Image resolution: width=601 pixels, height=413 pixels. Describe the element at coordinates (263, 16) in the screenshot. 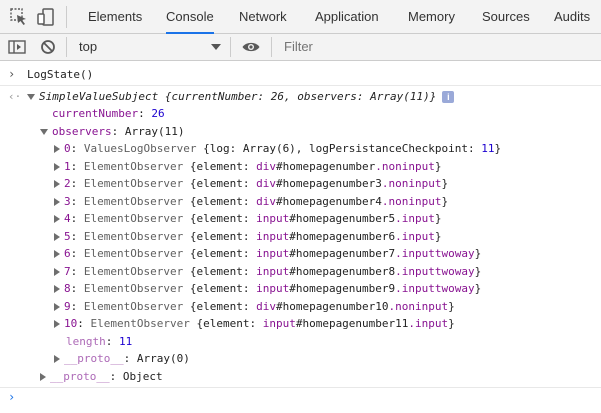

I see `tab-network: Network` at that location.